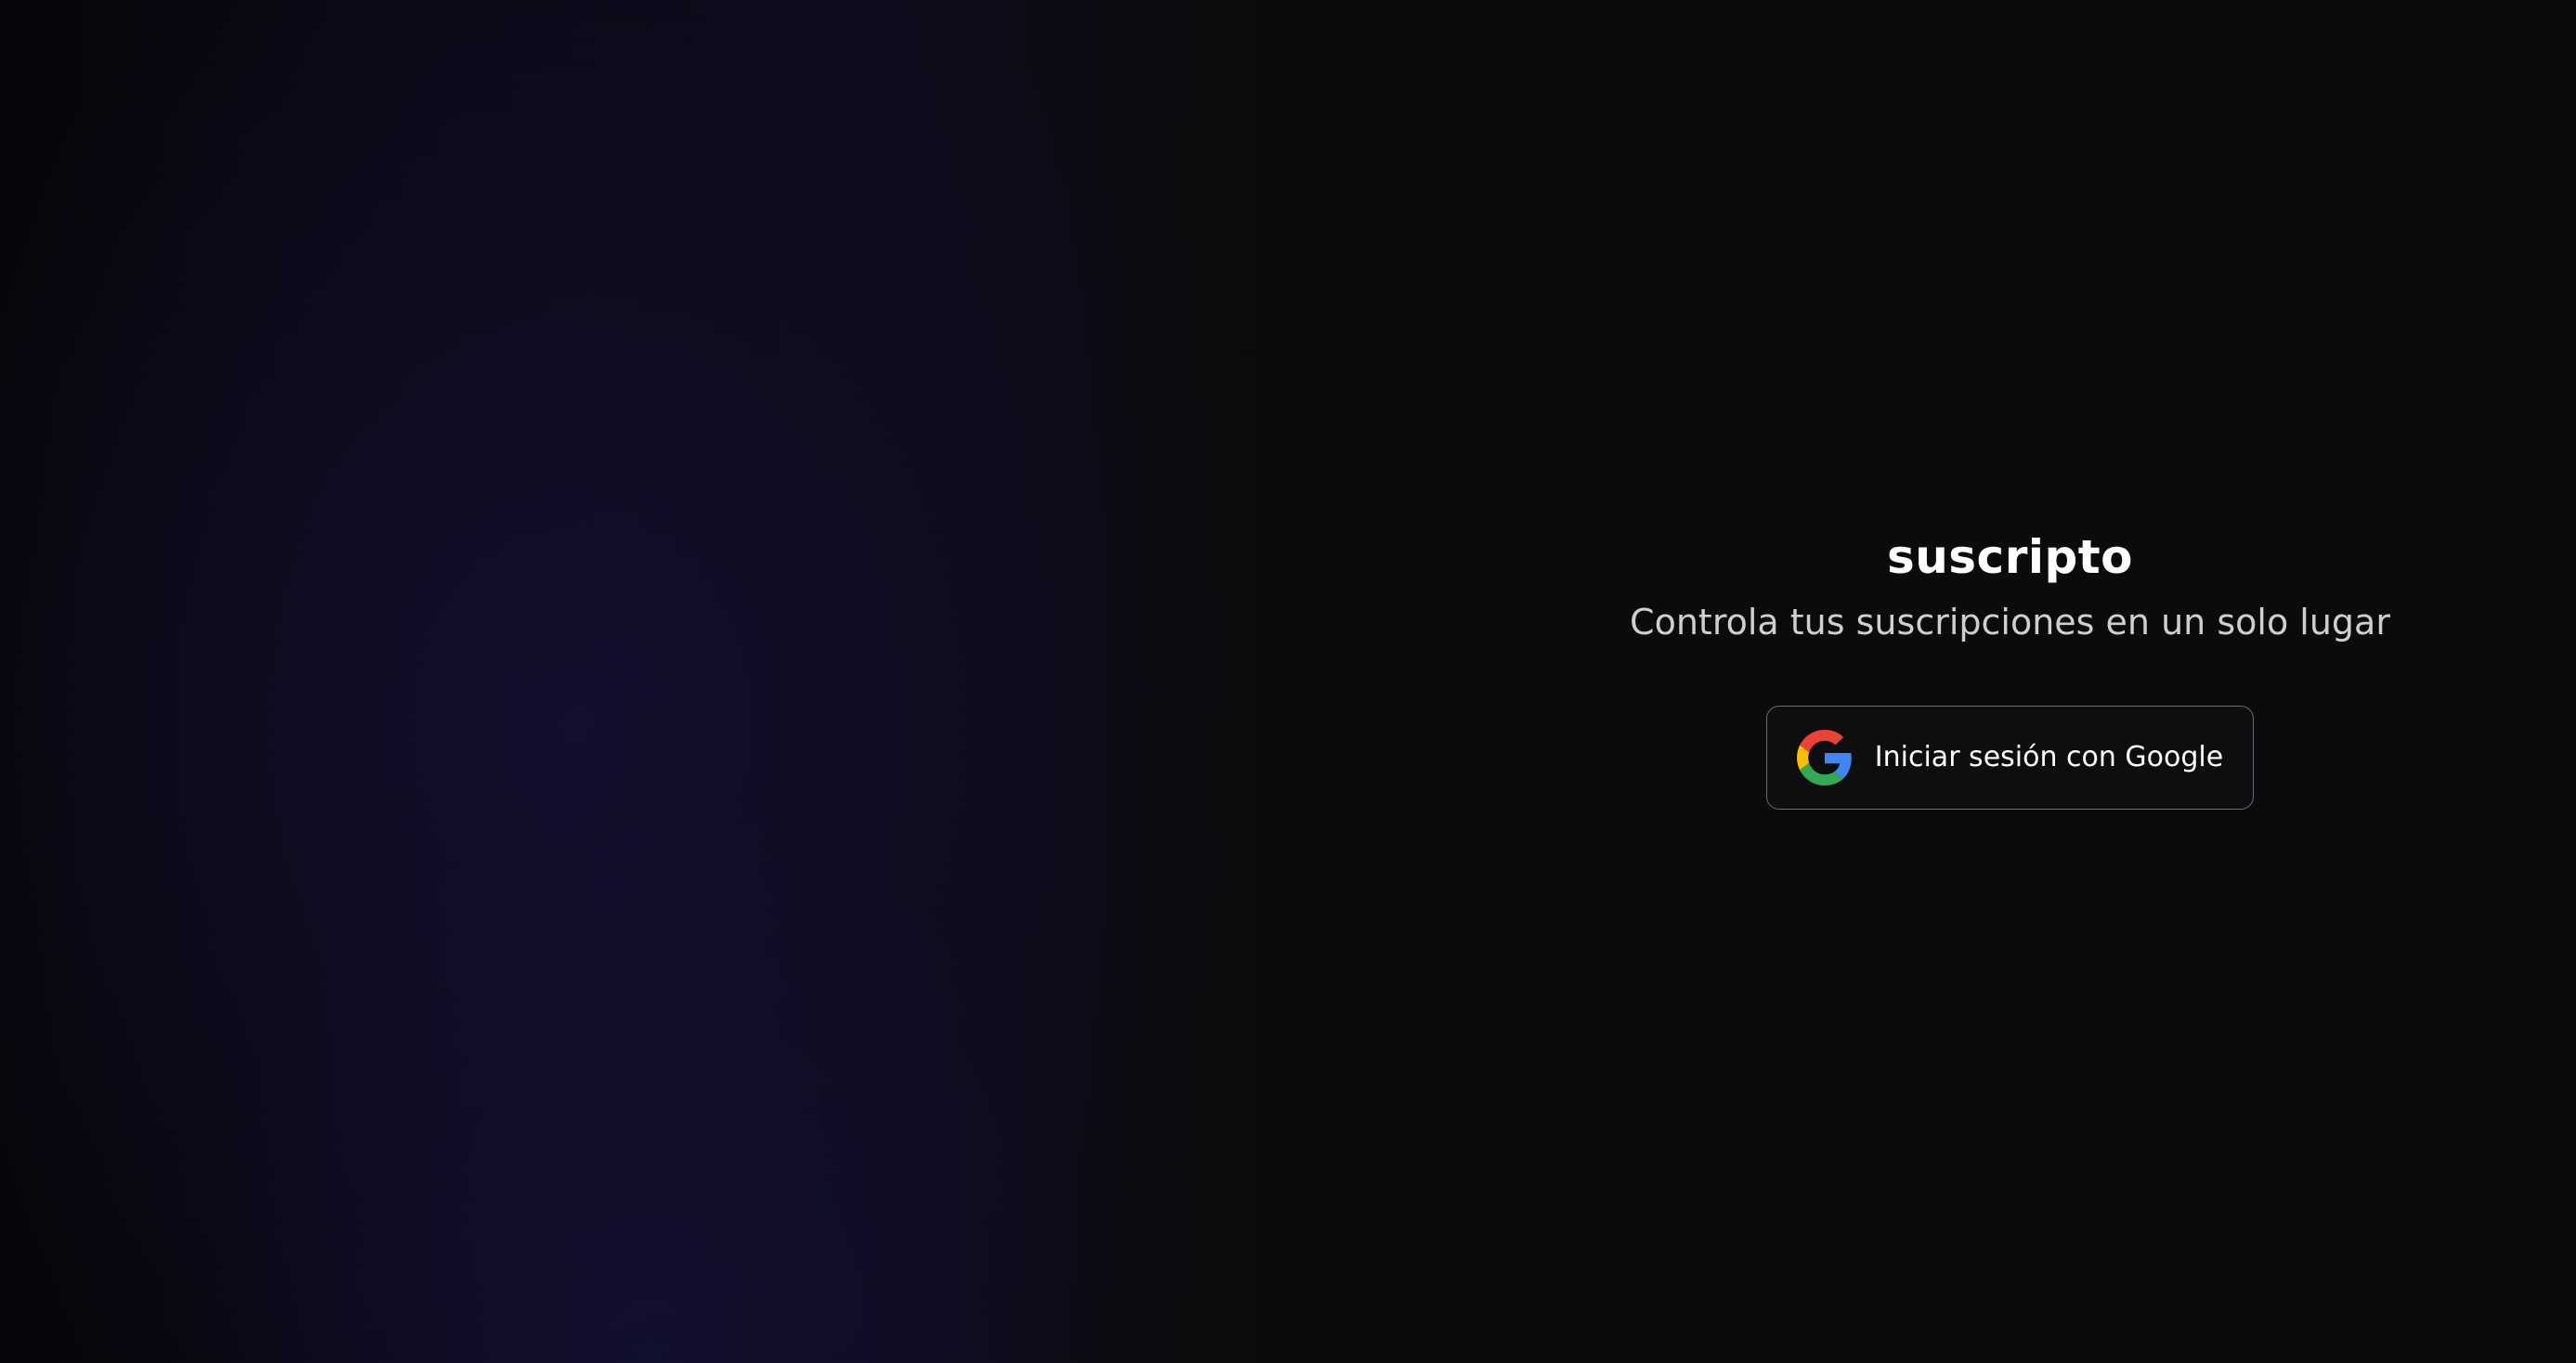 The width and height of the screenshot is (2576, 1363). What do you see at coordinates (2049, 757) in the screenshot?
I see `google-sign-in-label: Iniciar sesión con Google` at bounding box center [2049, 757].